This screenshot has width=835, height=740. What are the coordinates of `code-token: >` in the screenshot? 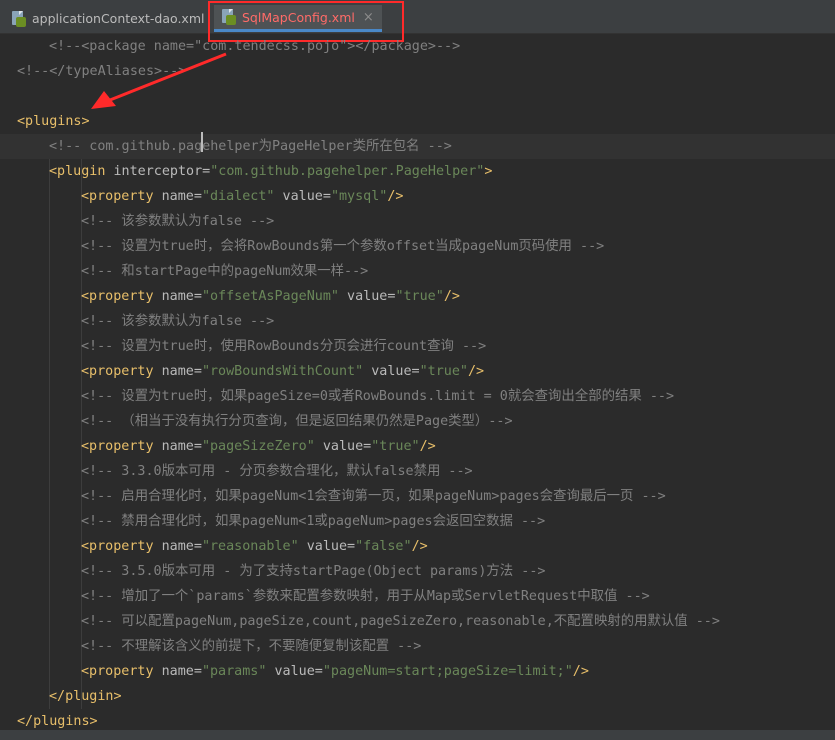 It's located at (488, 171).